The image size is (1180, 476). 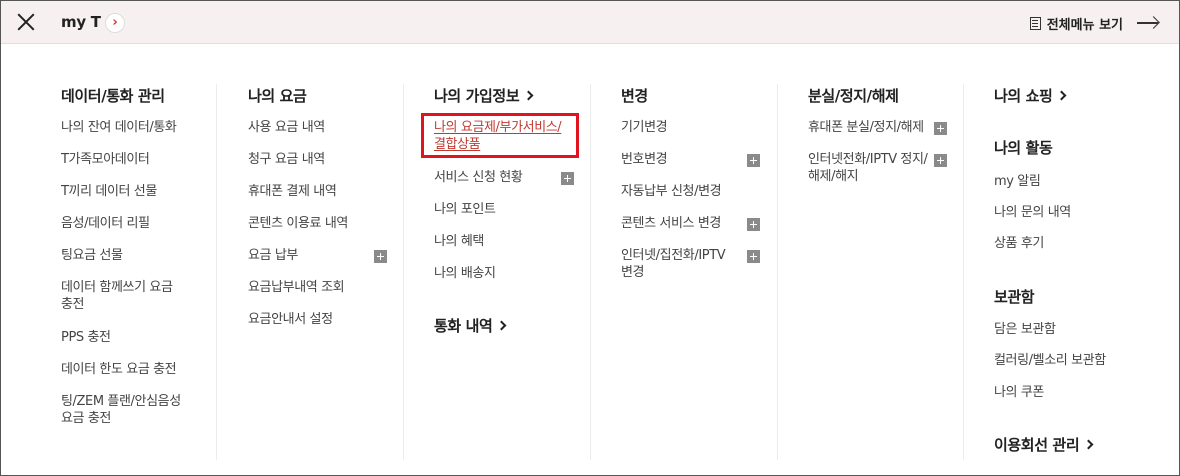 I want to click on heading-change: 변경, so click(x=634, y=95).